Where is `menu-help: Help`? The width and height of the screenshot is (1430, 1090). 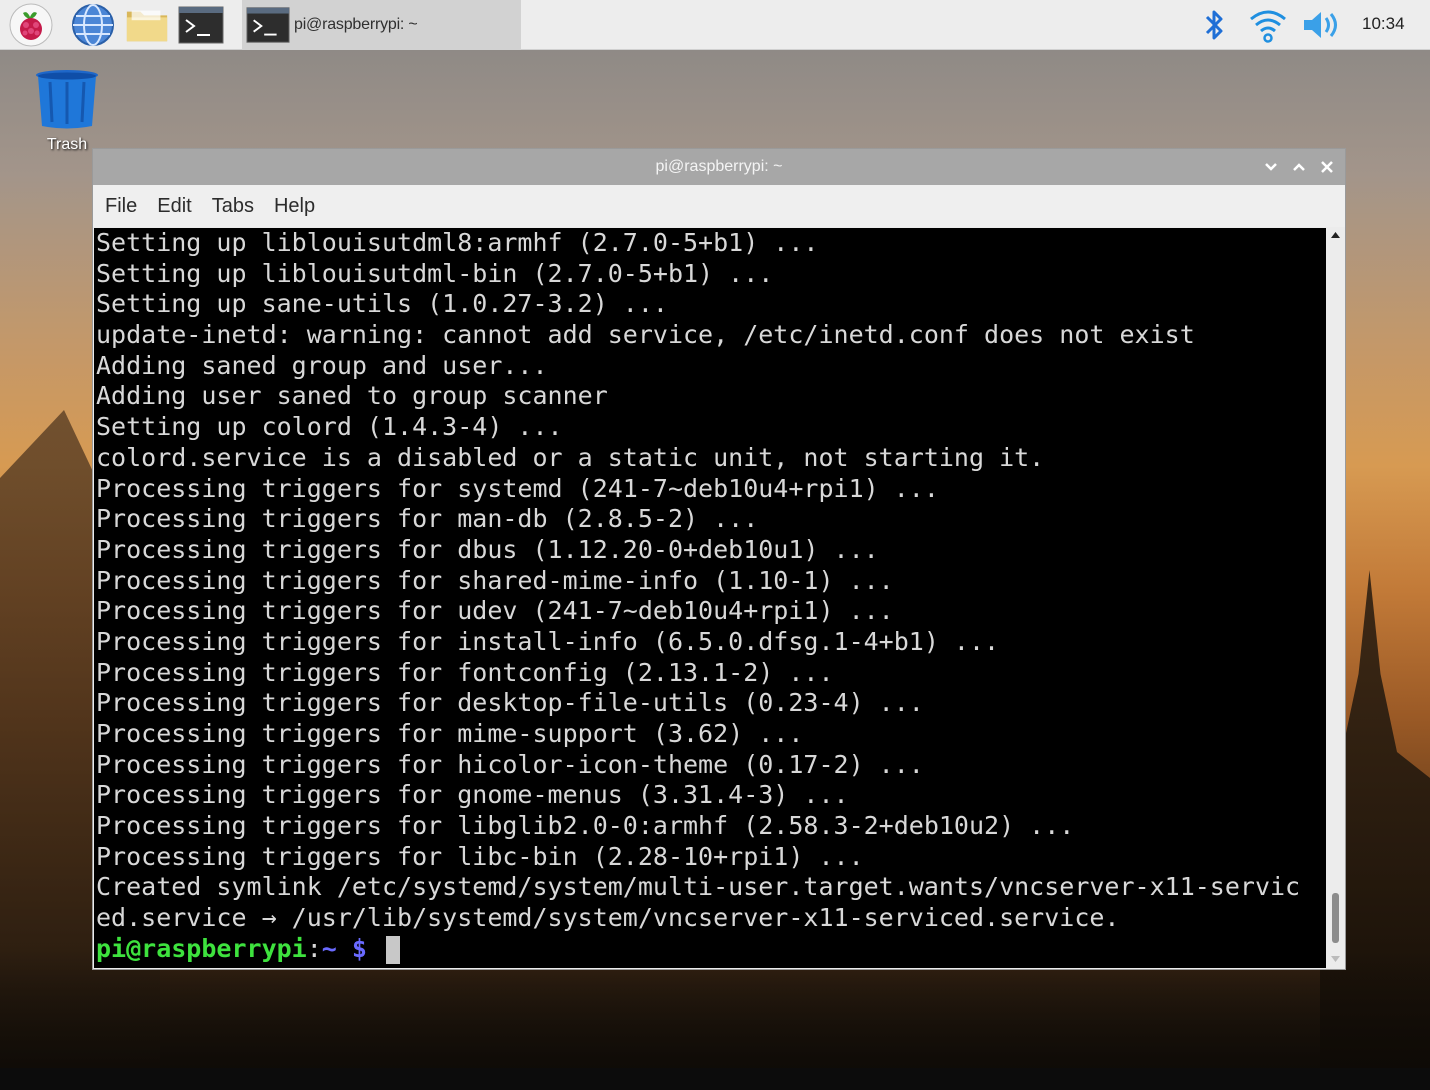 menu-help: Help is located at coordinates (294, 206).